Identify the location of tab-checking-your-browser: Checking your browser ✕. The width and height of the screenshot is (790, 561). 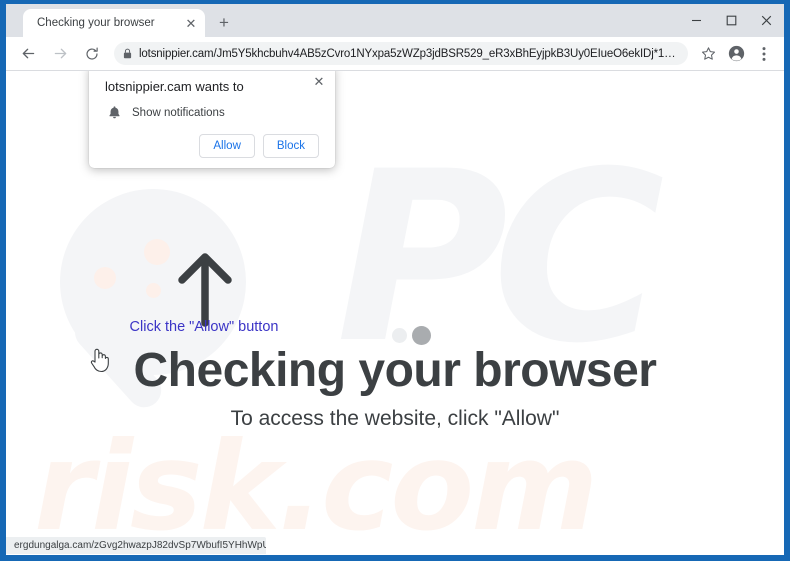
(114, 23).